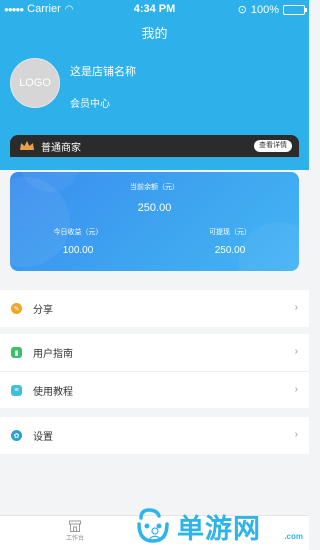 The height and width of the screenshot is (550, 320). I want to click on watermark-text: 单游网, so click(219, 528).